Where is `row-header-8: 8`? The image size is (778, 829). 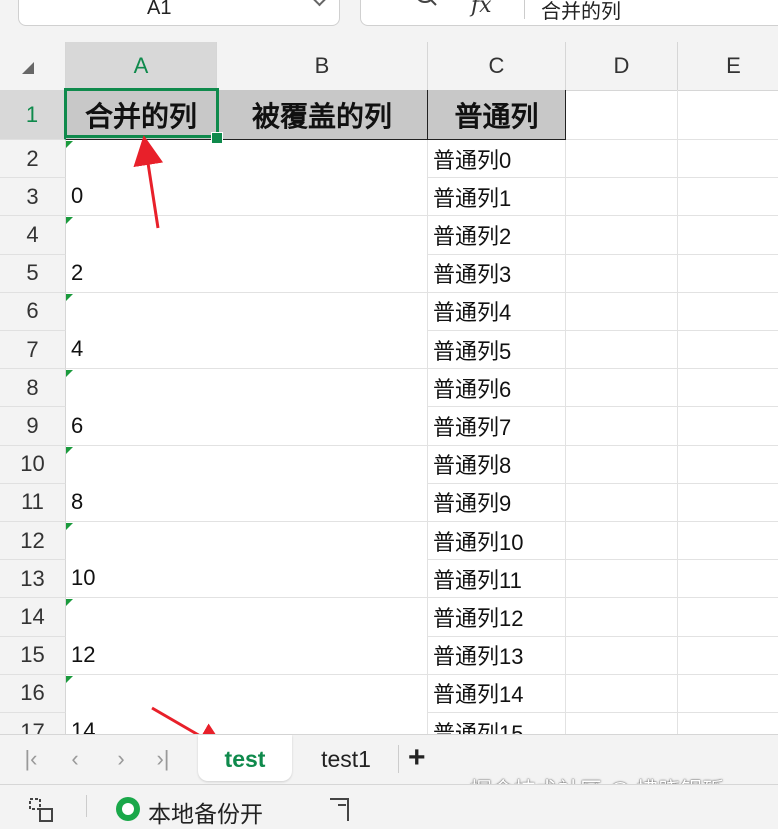 row-header-8: 8 is located at coordinates (33, 388).